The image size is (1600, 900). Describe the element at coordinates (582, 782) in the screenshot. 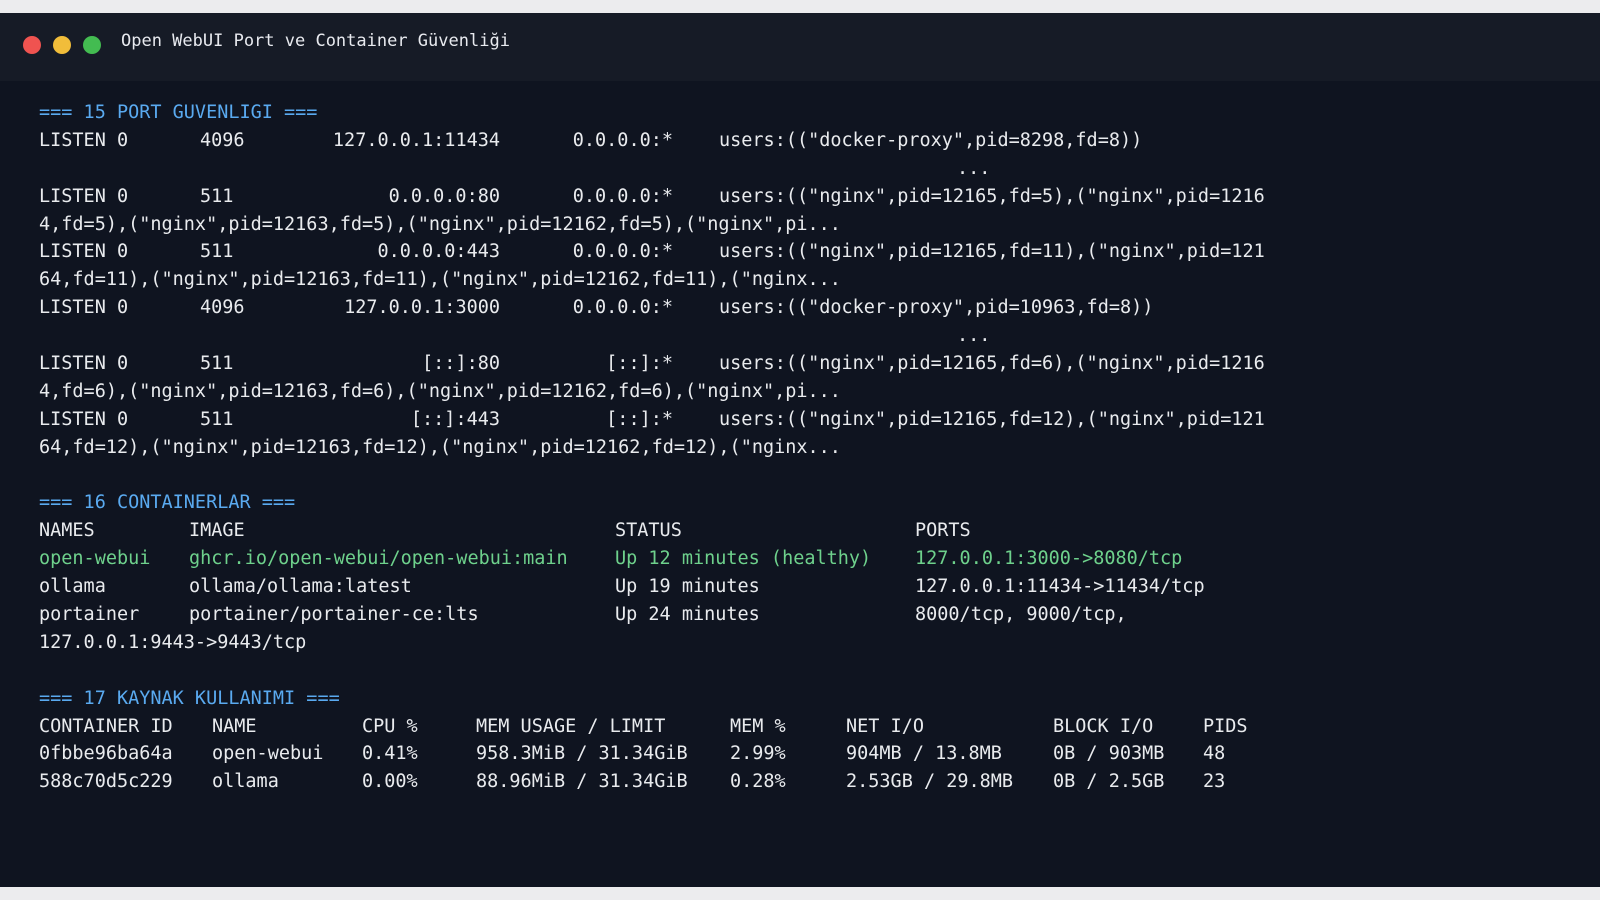

I see `mem-usage: 88.96MiB / 31.34GiB` at that location.